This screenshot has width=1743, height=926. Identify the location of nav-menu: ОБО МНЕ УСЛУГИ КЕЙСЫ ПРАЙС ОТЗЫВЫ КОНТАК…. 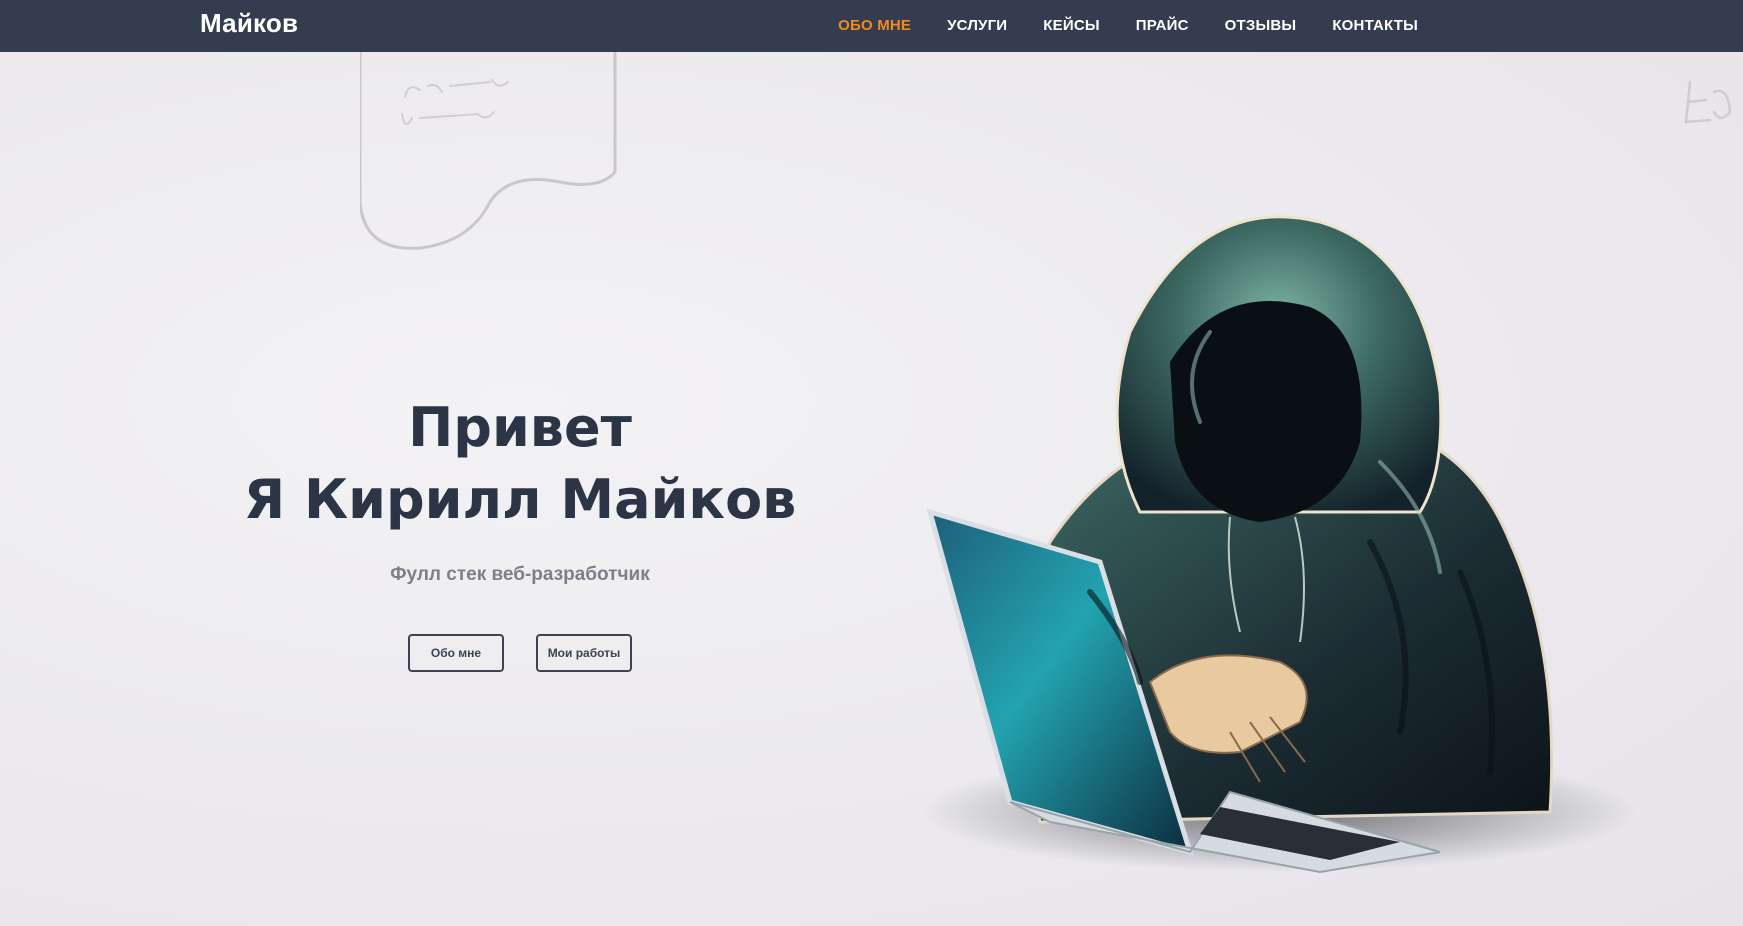
(1128, 26).